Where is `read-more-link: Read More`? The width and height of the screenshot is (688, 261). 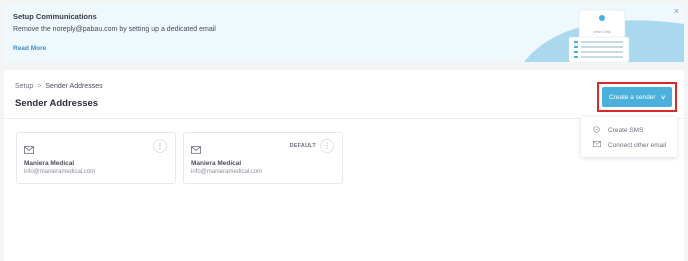
read-more-link: Read More is located at coordinates (29, 48).